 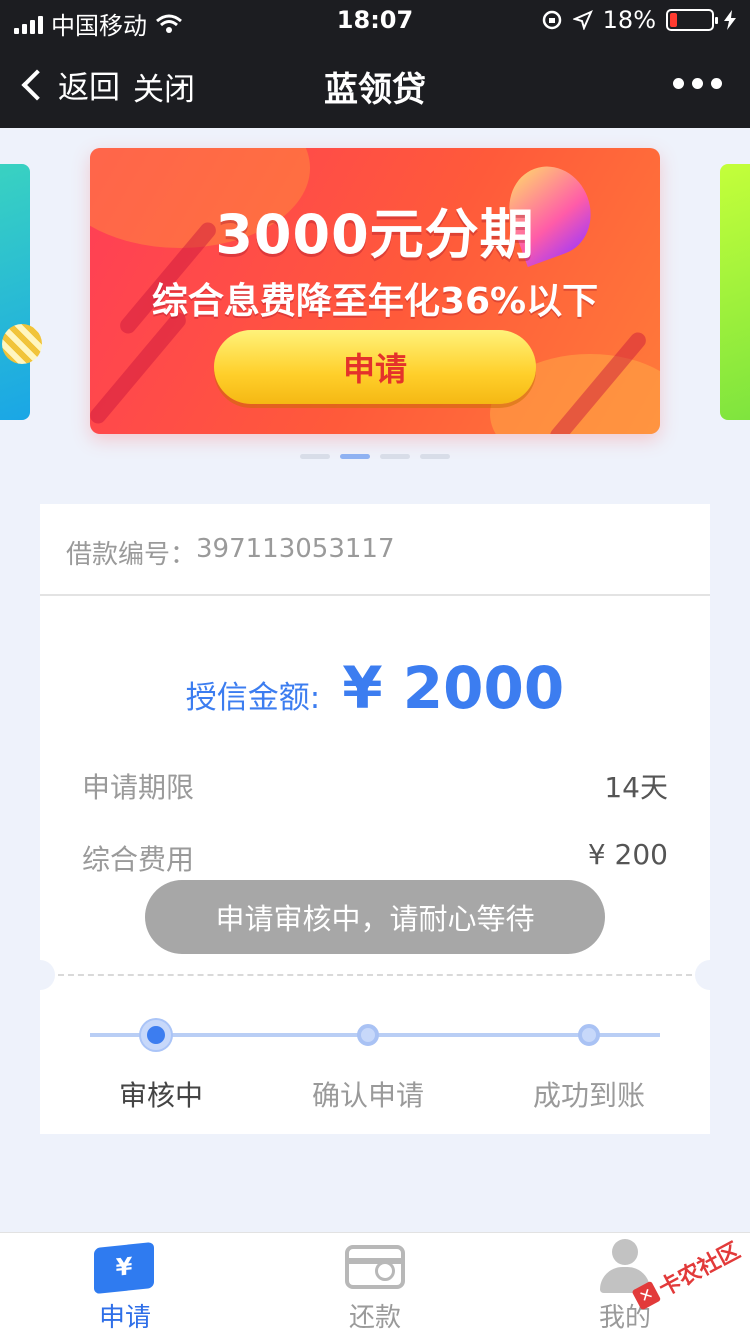 What do you see at coordinates (21, 292) in the screenshot?
I see `banner-prev-card` at bounding box center [21, 292].